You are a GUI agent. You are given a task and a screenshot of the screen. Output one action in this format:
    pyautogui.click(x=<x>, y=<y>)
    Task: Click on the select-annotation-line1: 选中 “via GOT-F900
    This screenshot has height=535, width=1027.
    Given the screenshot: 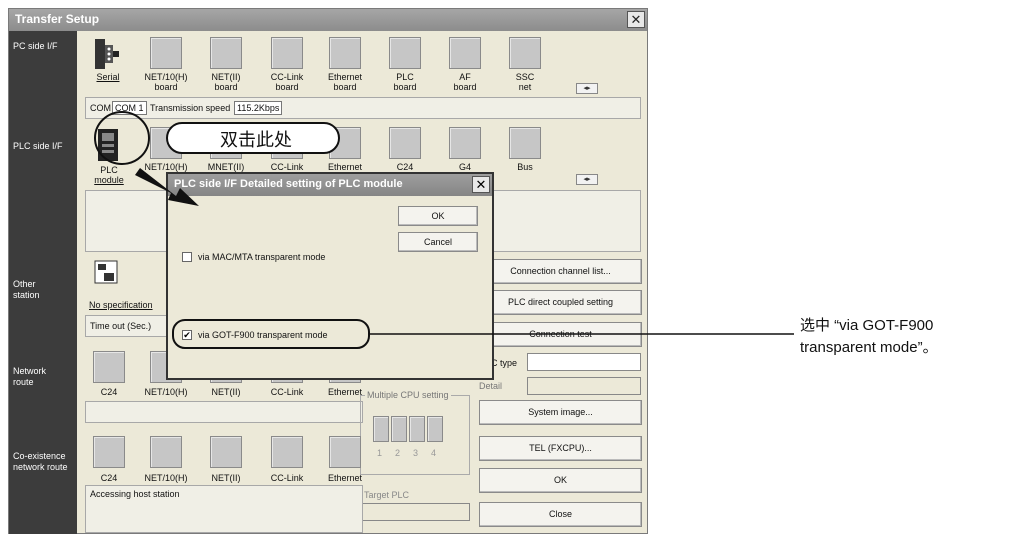 What is the action you would take?
    pyautogui.click(x=867, y=325)
    